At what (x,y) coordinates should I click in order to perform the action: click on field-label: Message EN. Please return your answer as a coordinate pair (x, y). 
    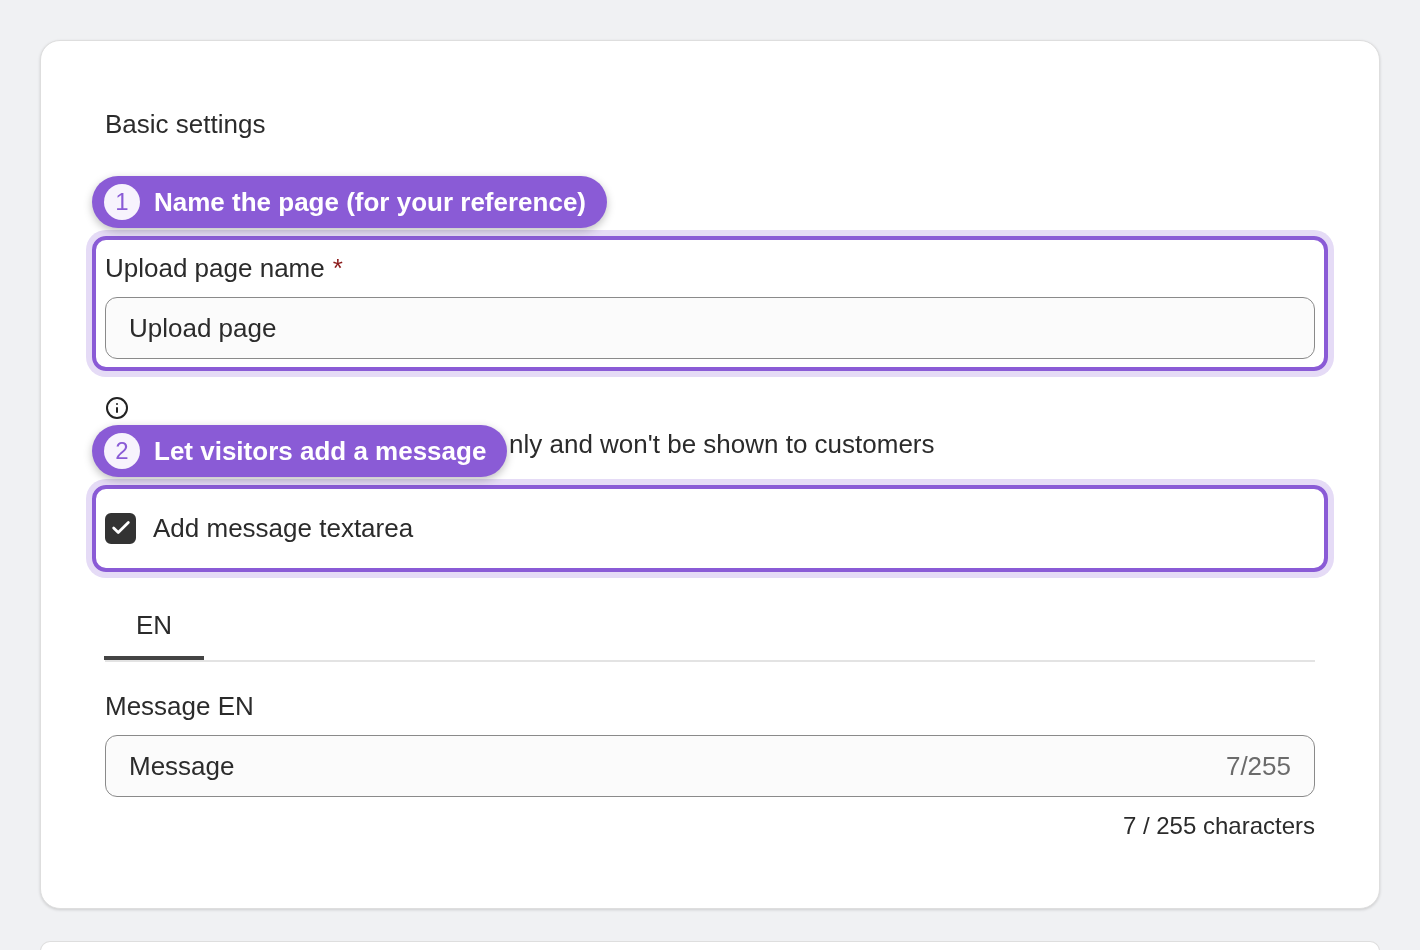
    Looking at the image, I should click on (180, 706).